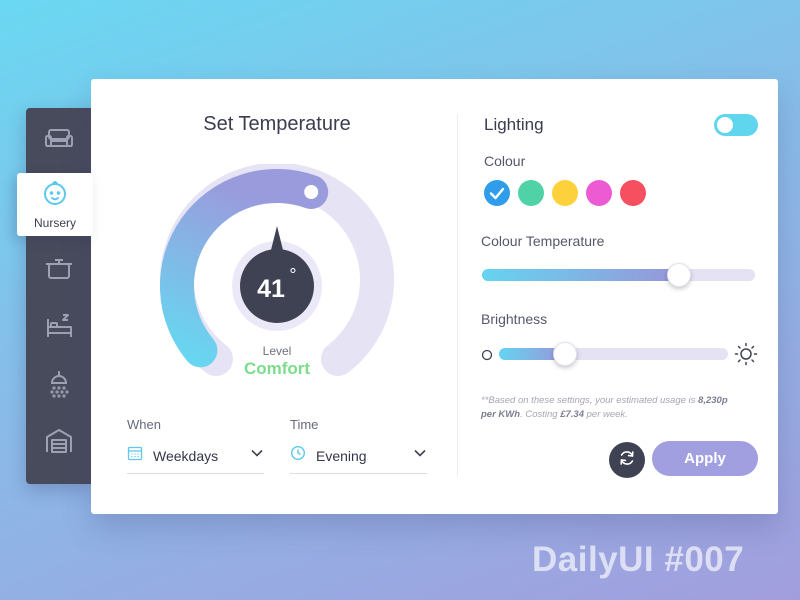 This screenshot has height=600, width=800. What do you see at coordinates (514, 124) in the screenshot?
I see `lighting-title: Lighting` at bounding box center [514, 124].